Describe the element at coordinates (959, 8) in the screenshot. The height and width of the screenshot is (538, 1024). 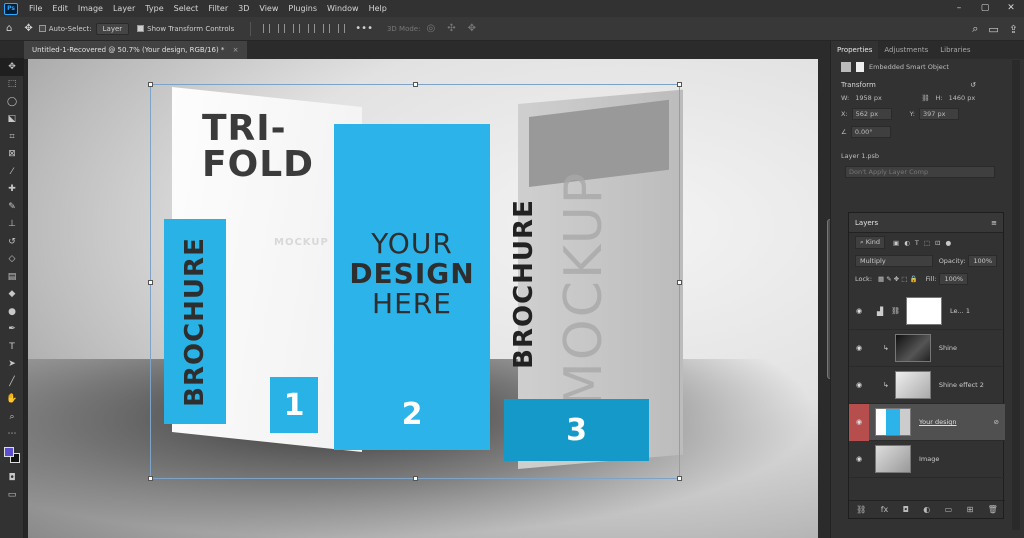
I see `minimize-icon: –` at that location.